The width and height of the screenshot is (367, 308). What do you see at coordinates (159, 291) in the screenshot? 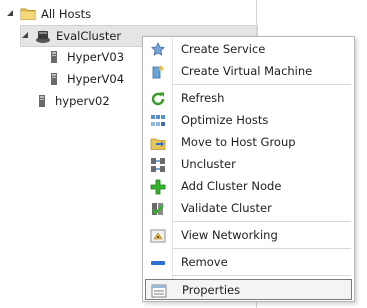
I see `properties-icon` at bounding box center [159, 291].